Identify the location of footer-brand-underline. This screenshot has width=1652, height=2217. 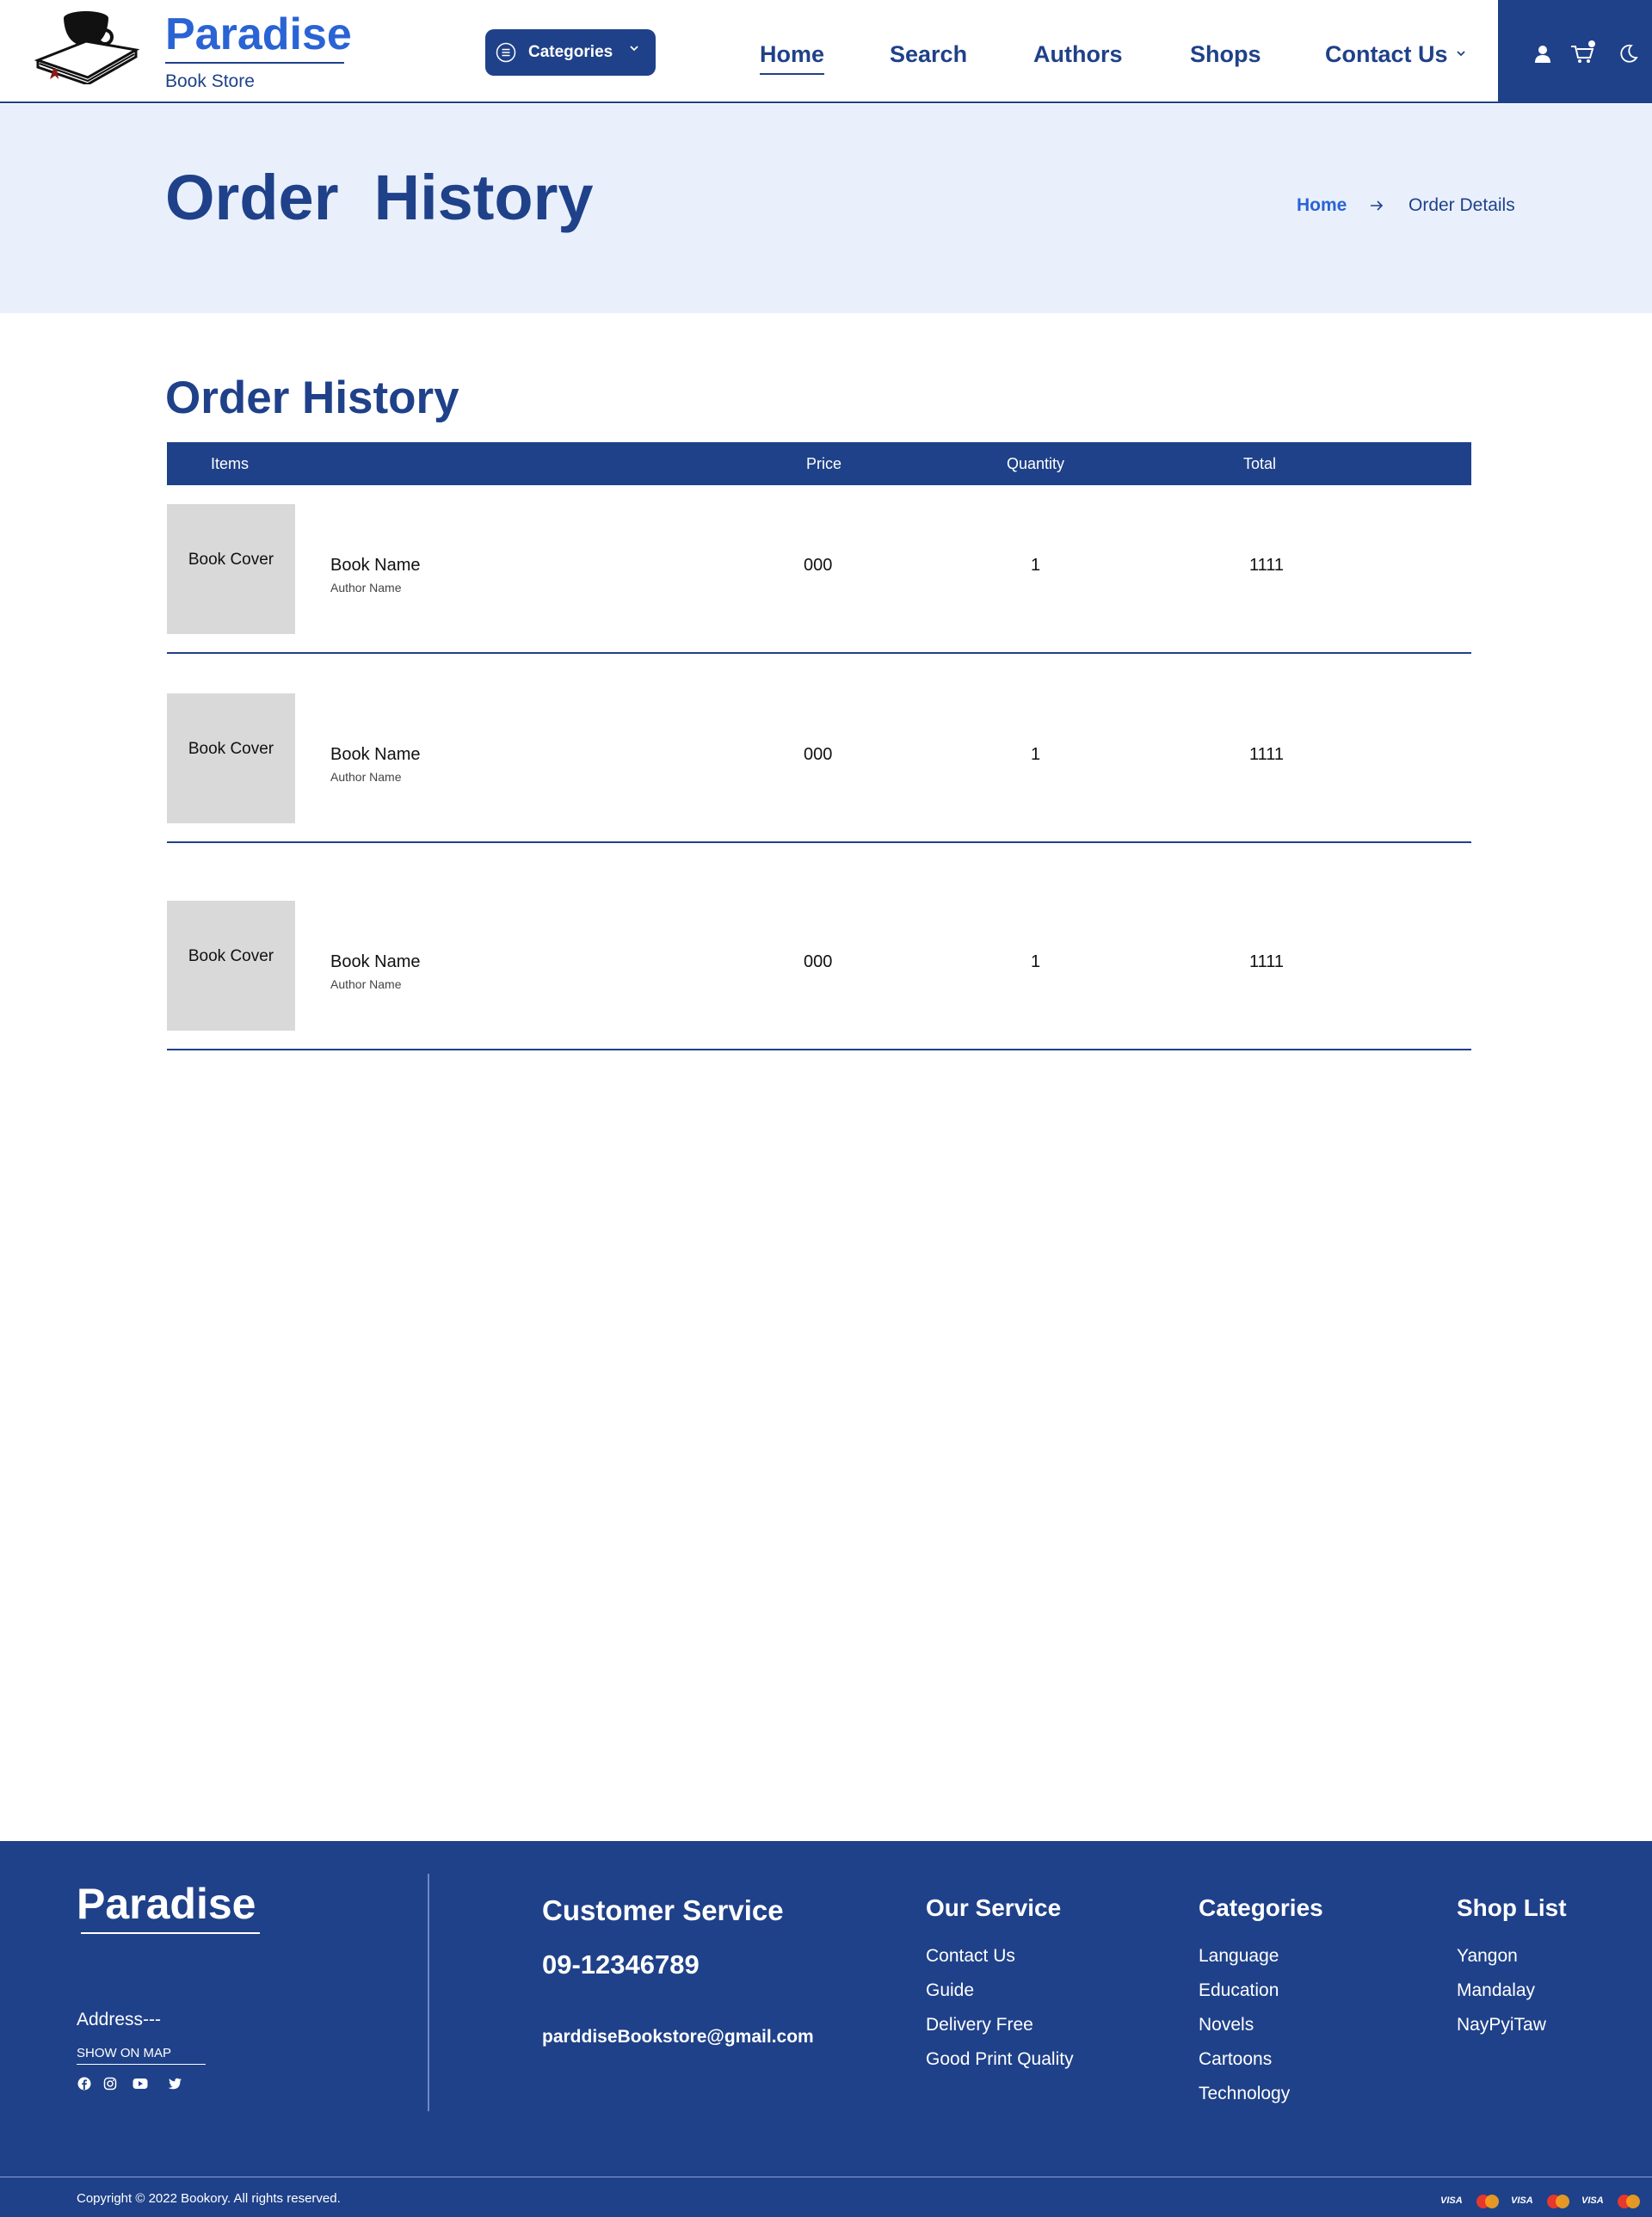
(170, 1933).